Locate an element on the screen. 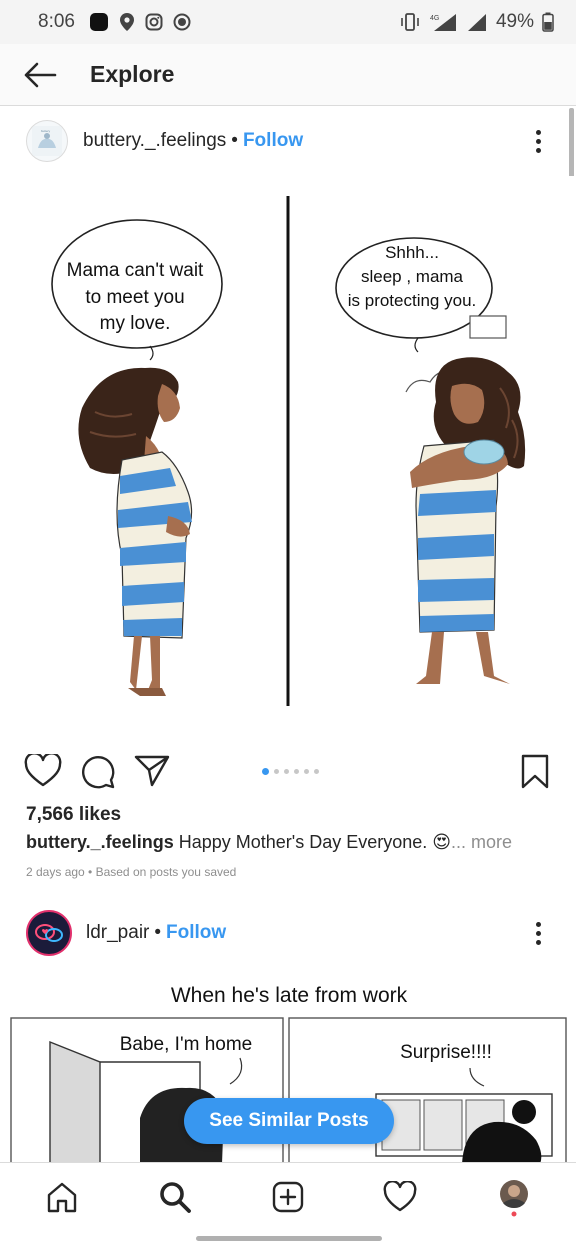 Image resolution: width=576 pixels, height=1248 pixels. panel-left-speech: Babe, I'm home is located at coordinates (186, 1044).